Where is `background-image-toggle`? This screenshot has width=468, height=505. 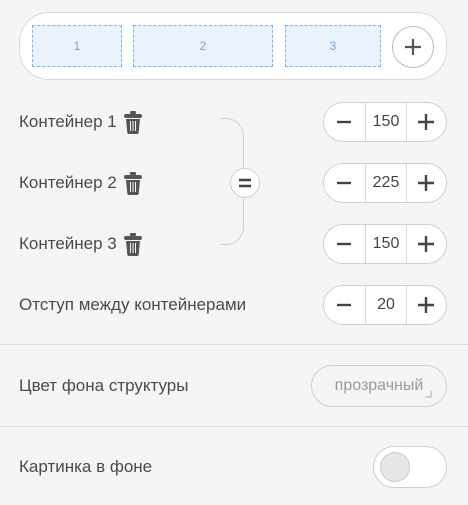
background-image-toggle is located at coordinates (410, 467).